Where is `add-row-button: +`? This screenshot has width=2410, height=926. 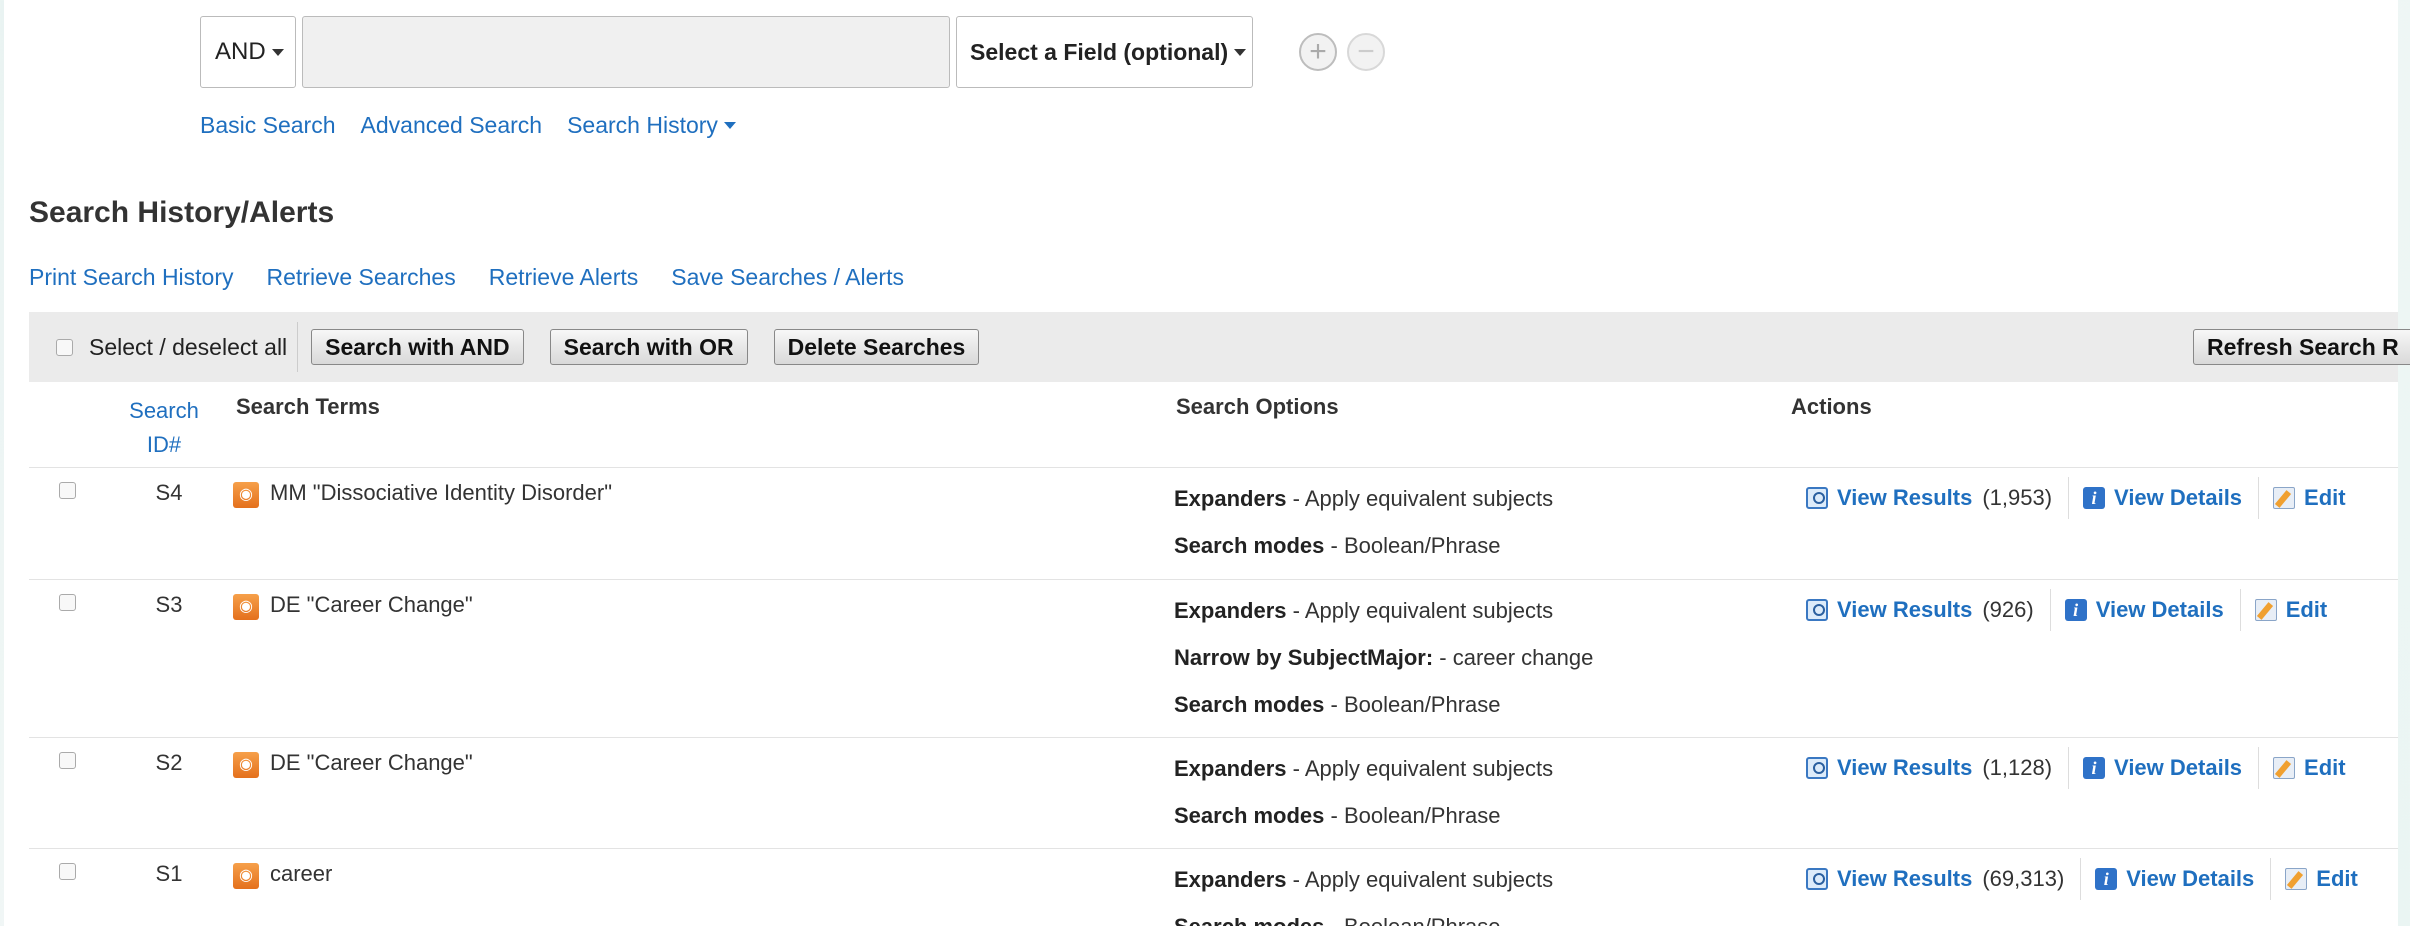 add-row-button: + is located at coordinates (1318, 52).